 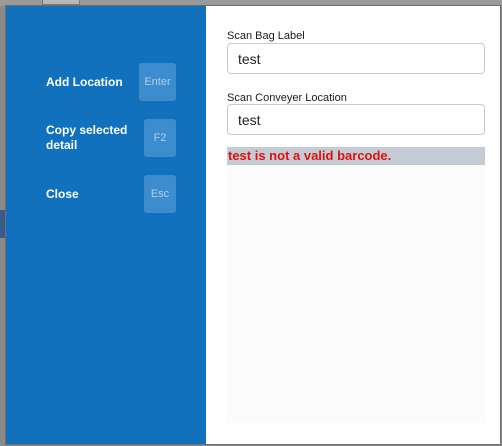 What do you see at coordinates (356, 58) in the screenshot?
I see `bag-label-input` at bounding box center [356, 58].